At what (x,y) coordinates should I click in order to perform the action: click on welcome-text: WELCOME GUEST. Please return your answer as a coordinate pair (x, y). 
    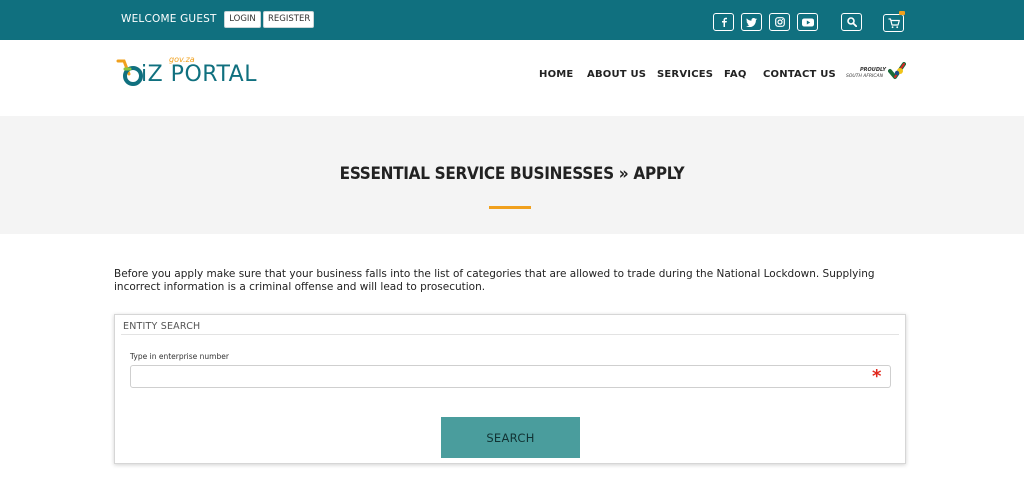
    Looking at the image, I should click on (169, 19).